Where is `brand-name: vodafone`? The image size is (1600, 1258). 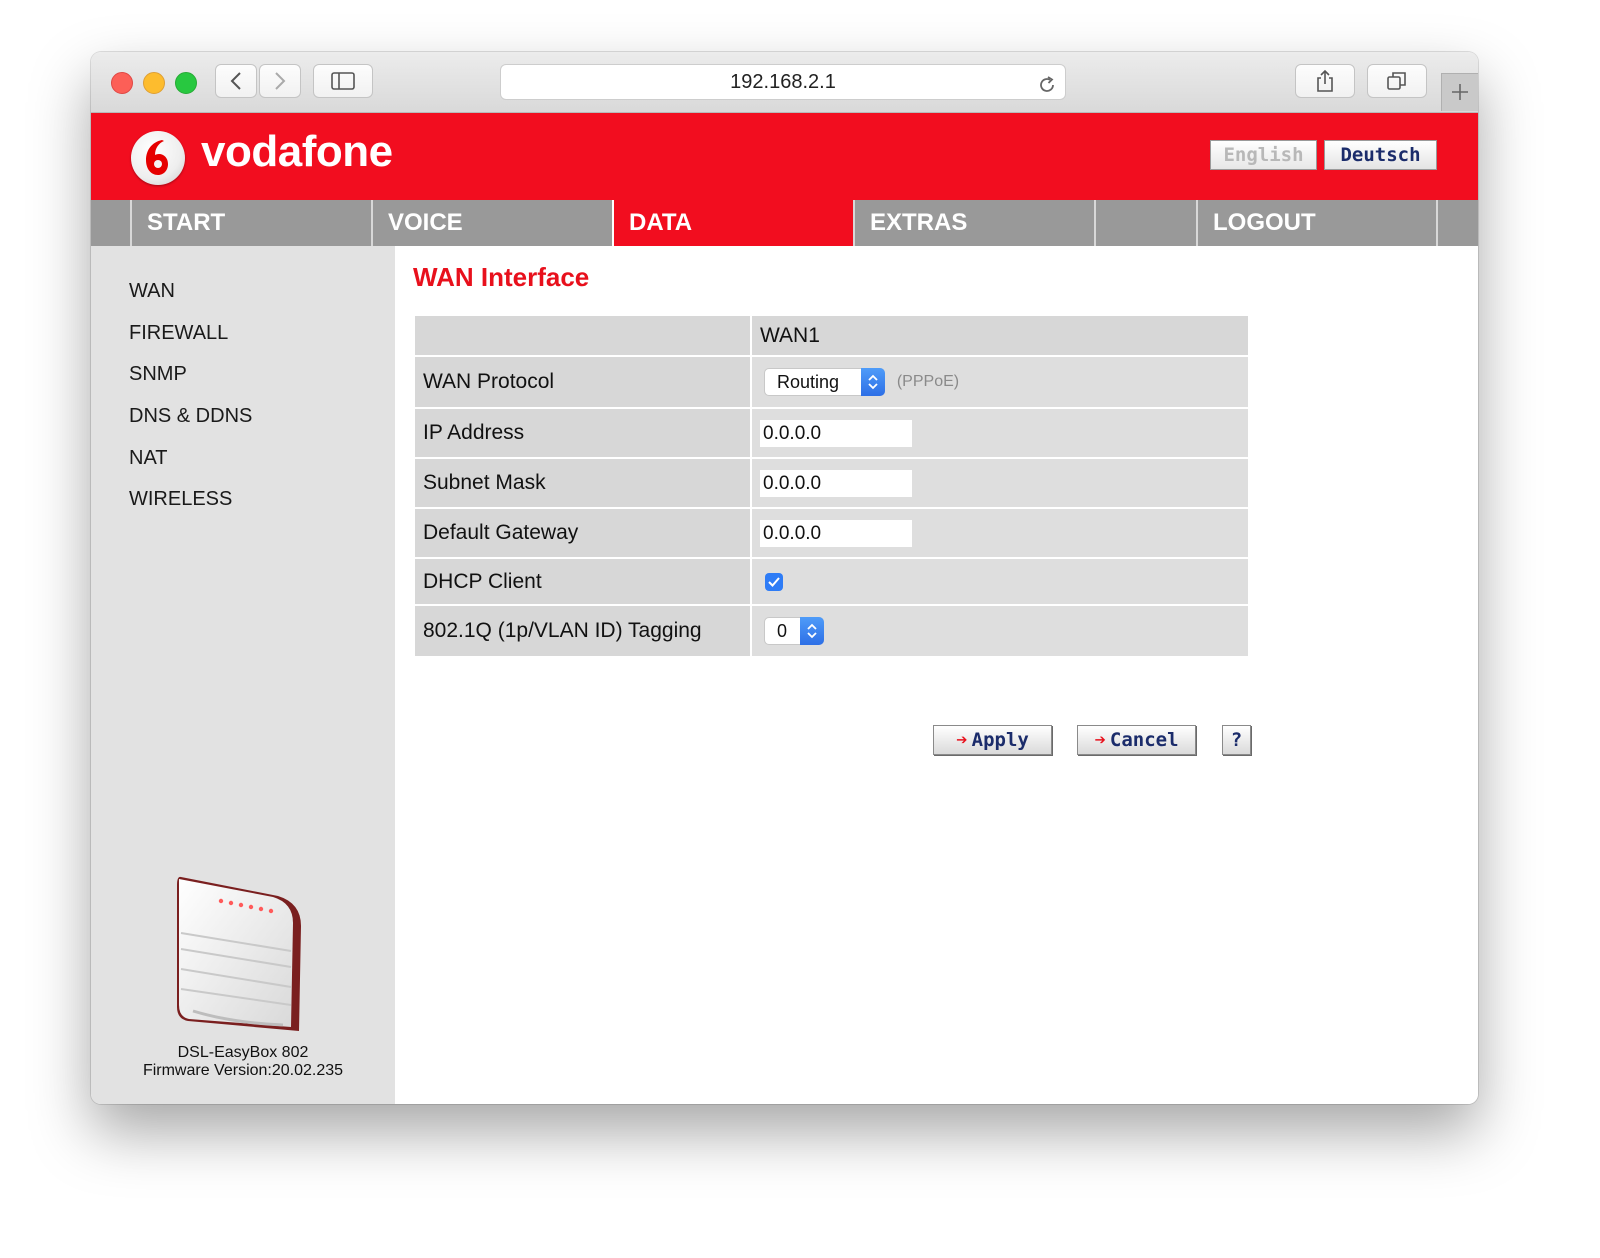
brand-name: vodafone is located at coordinates (297, 151).